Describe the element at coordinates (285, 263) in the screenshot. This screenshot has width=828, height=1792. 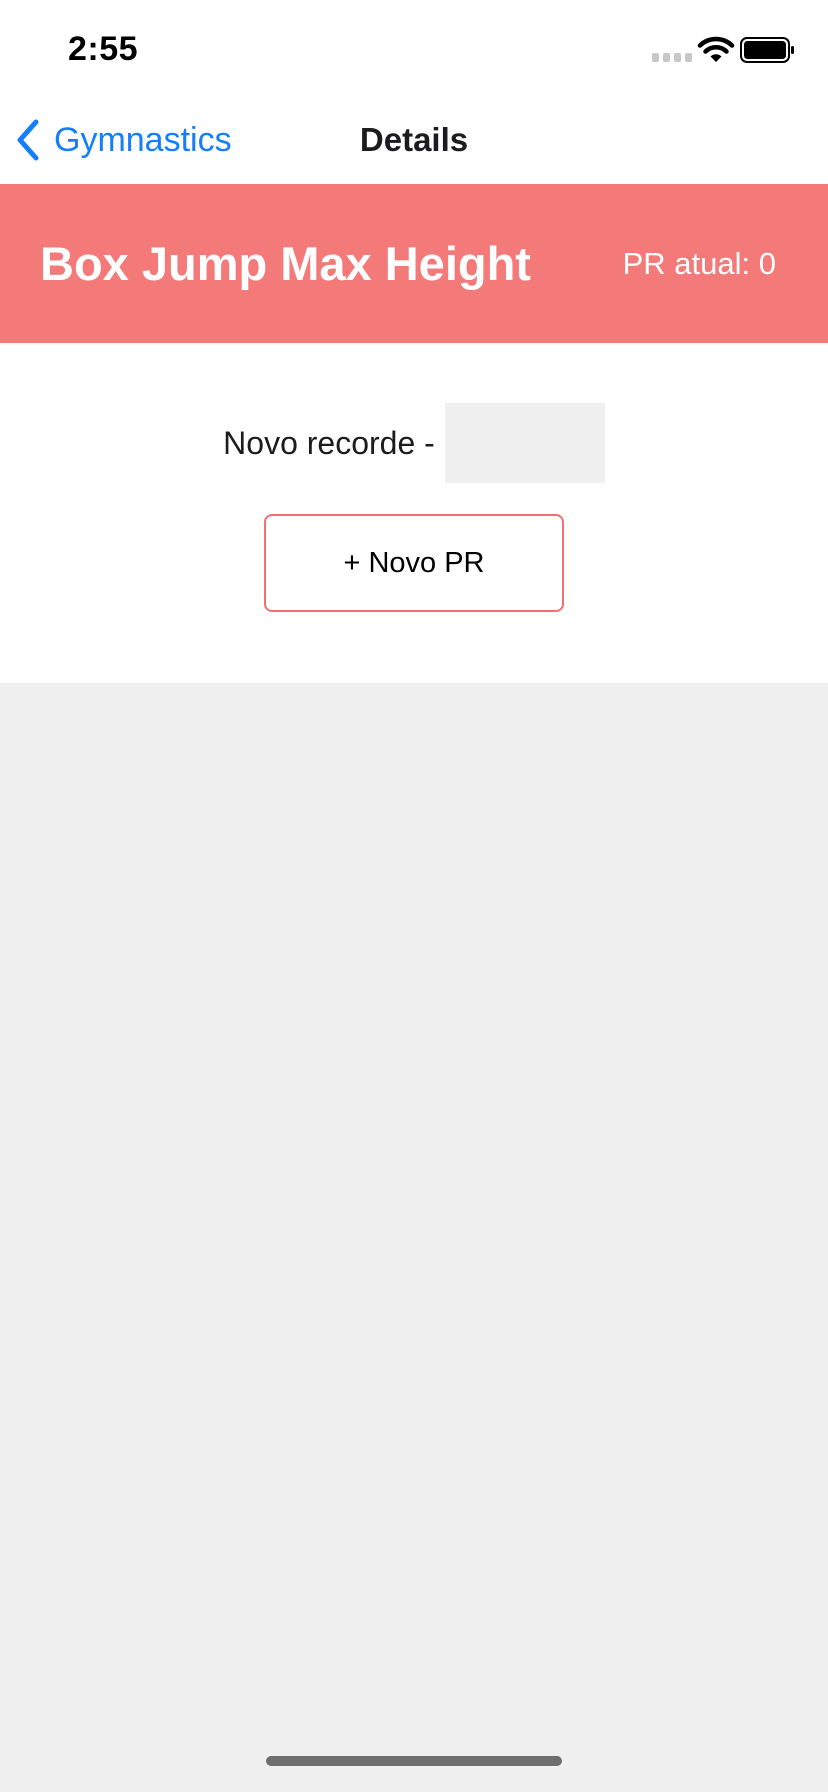
I see `exercise-title: Box Jump Max Height` at that location.